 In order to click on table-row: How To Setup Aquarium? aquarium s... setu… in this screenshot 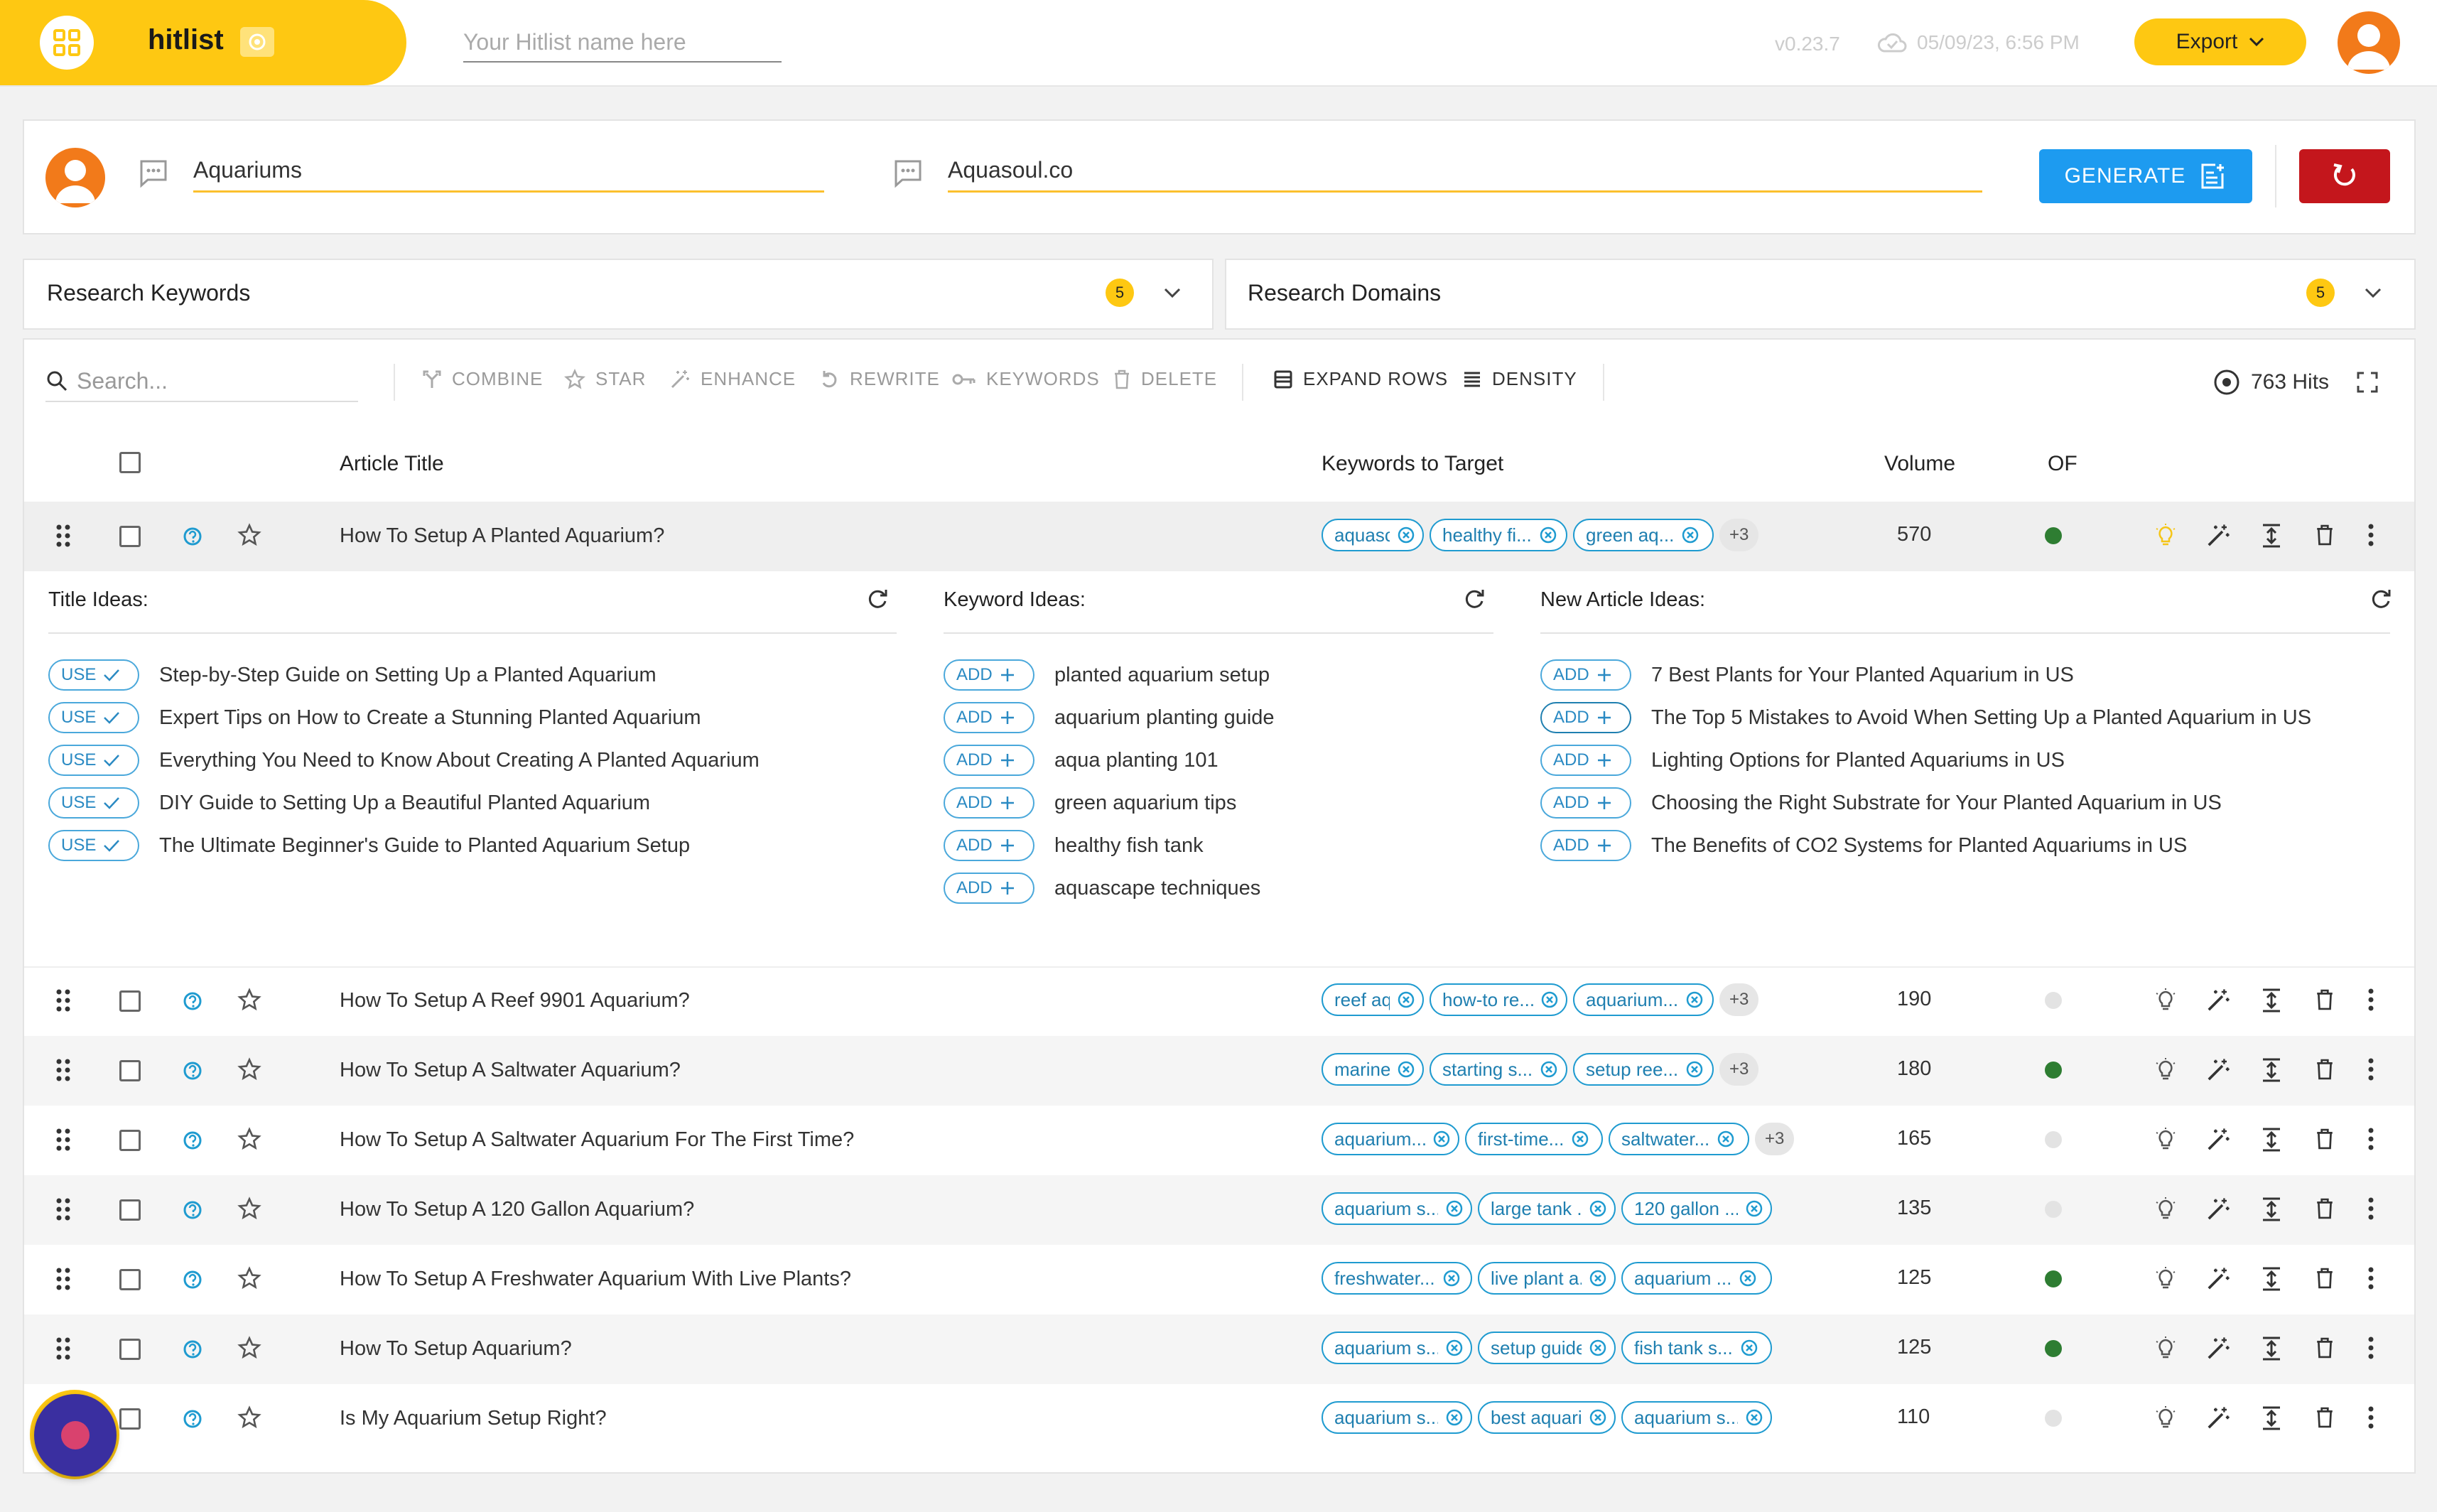, I will do `click(1219, 1349)`.